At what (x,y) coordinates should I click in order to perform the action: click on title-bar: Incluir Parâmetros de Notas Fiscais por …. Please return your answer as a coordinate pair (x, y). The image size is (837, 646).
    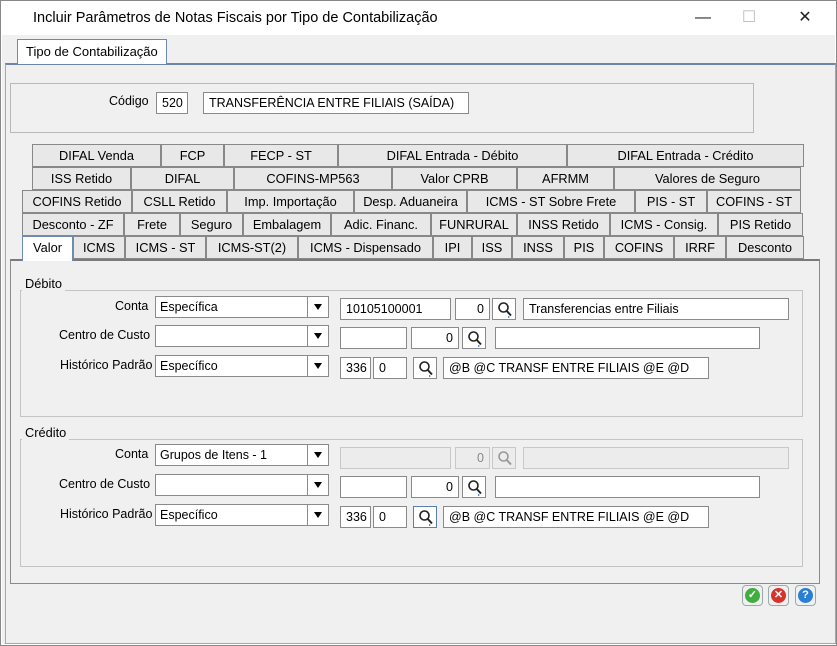
    Looking at the image, I should click on (418, 18).